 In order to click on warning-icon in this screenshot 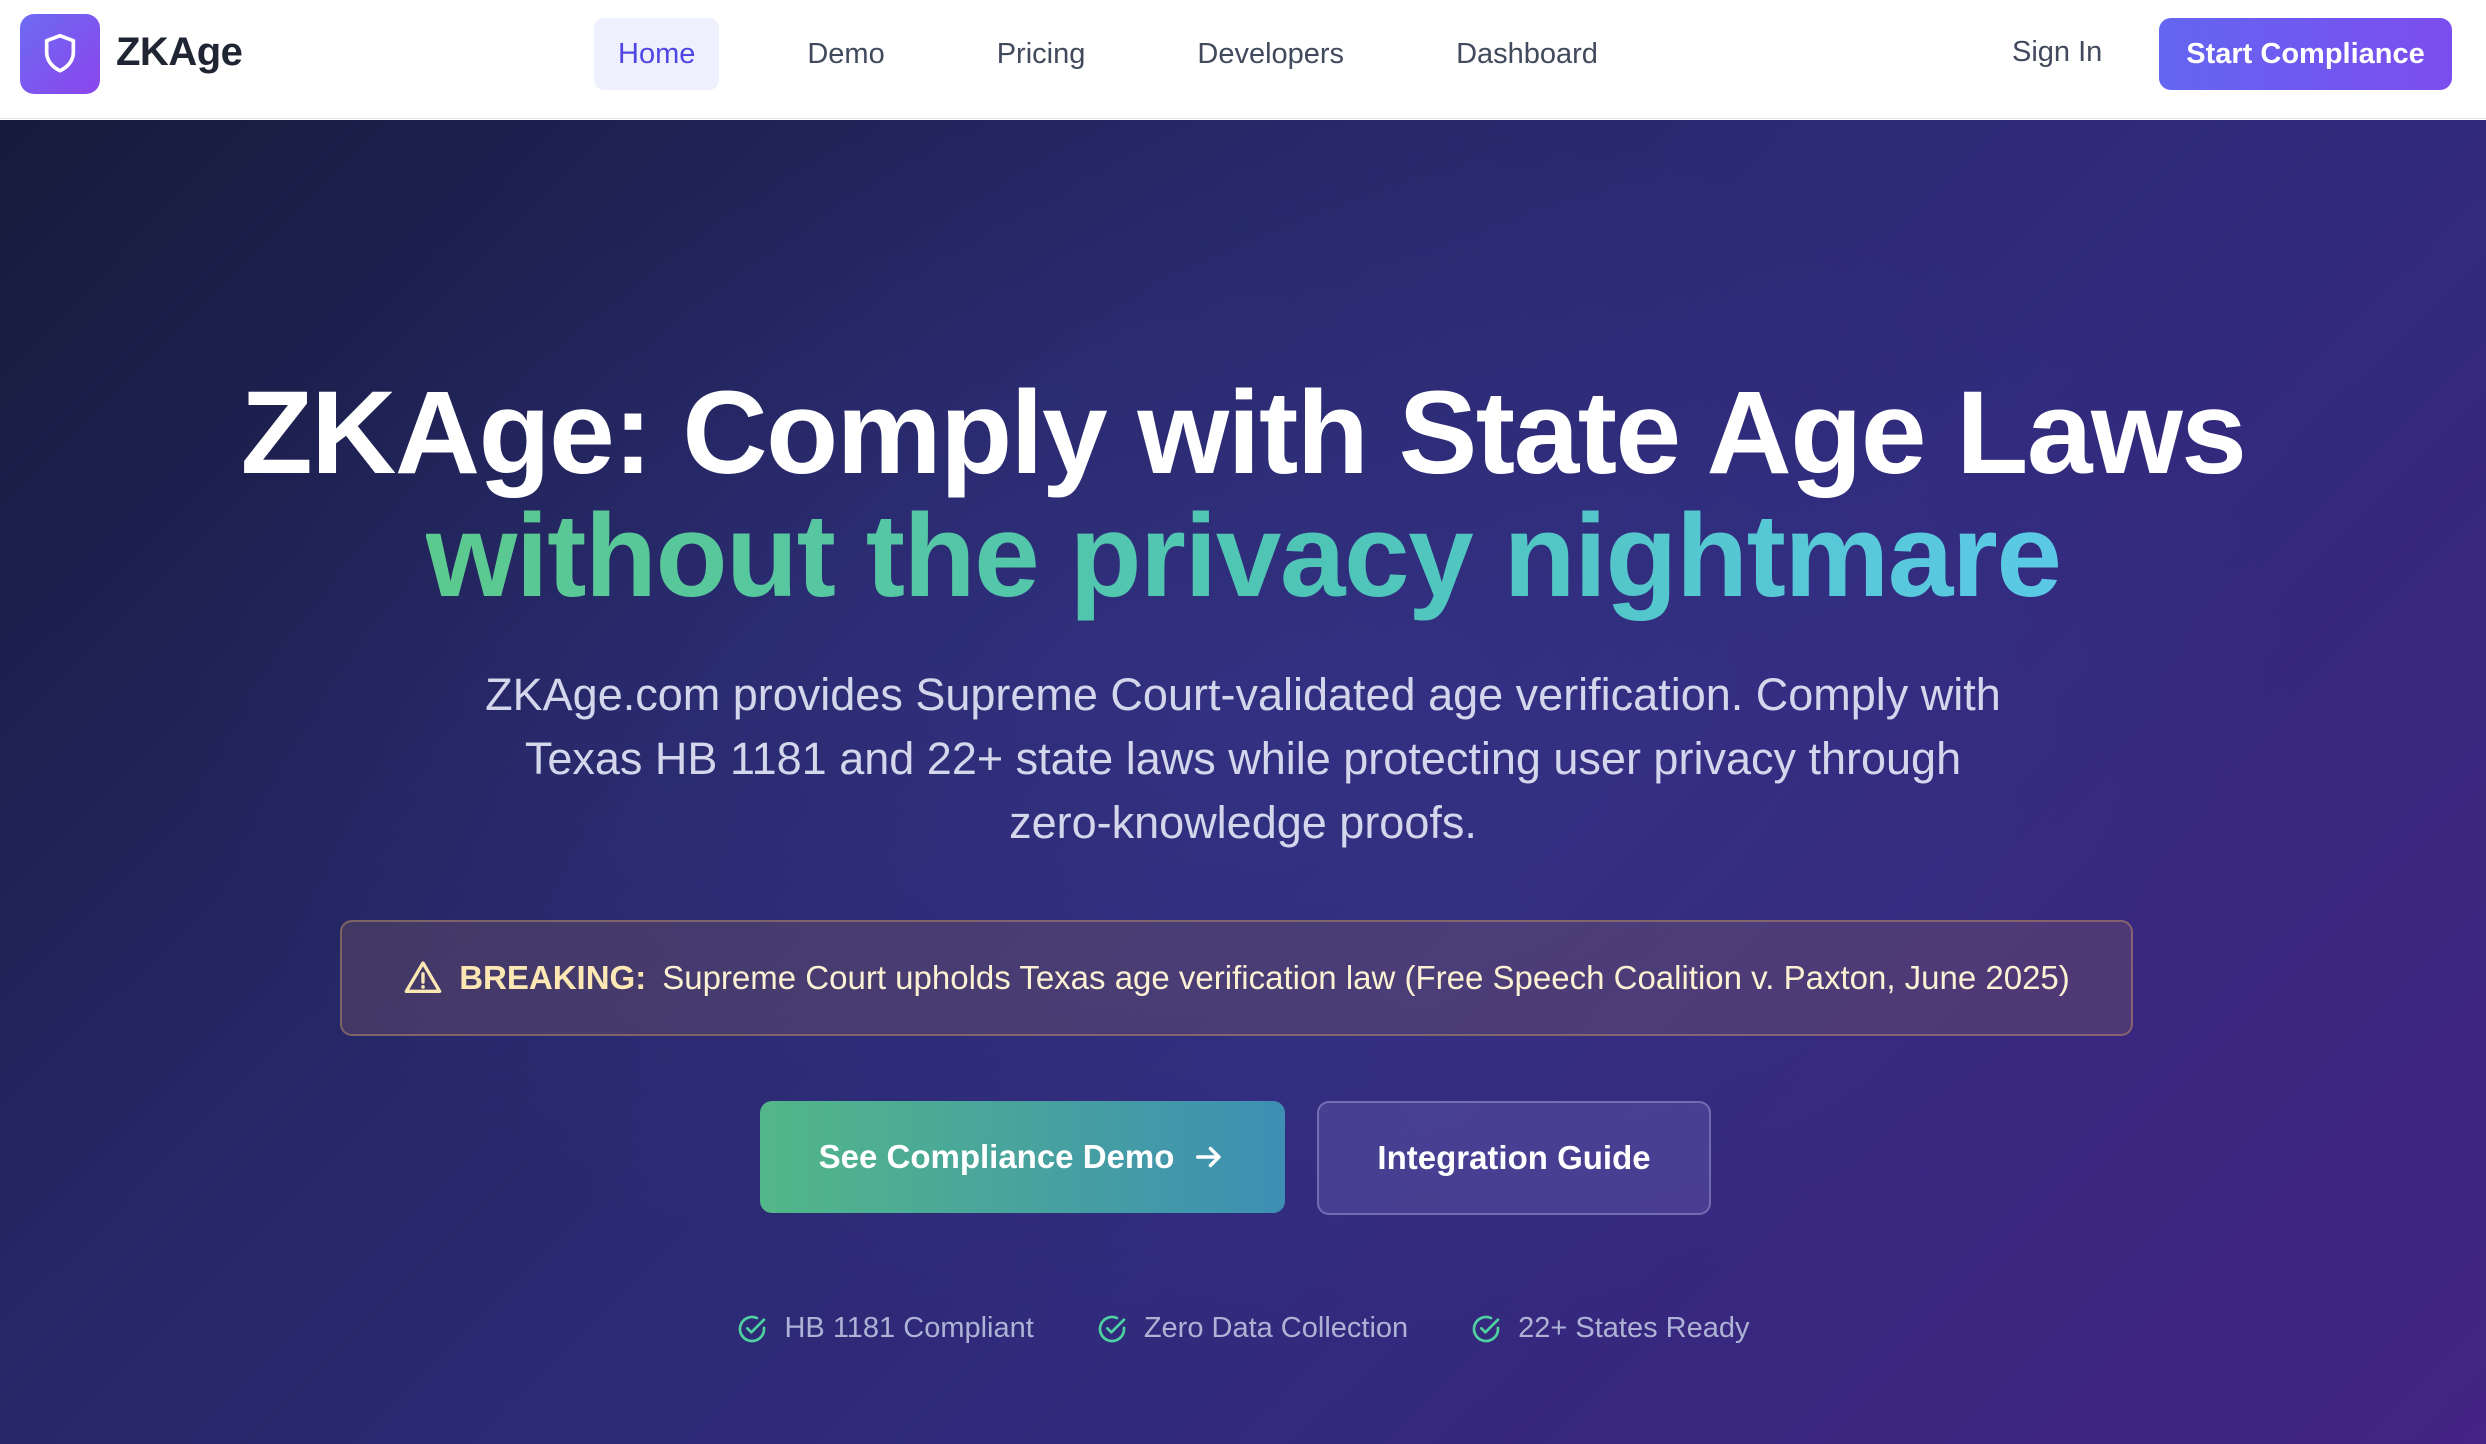, I will do `click(423, 977)`.